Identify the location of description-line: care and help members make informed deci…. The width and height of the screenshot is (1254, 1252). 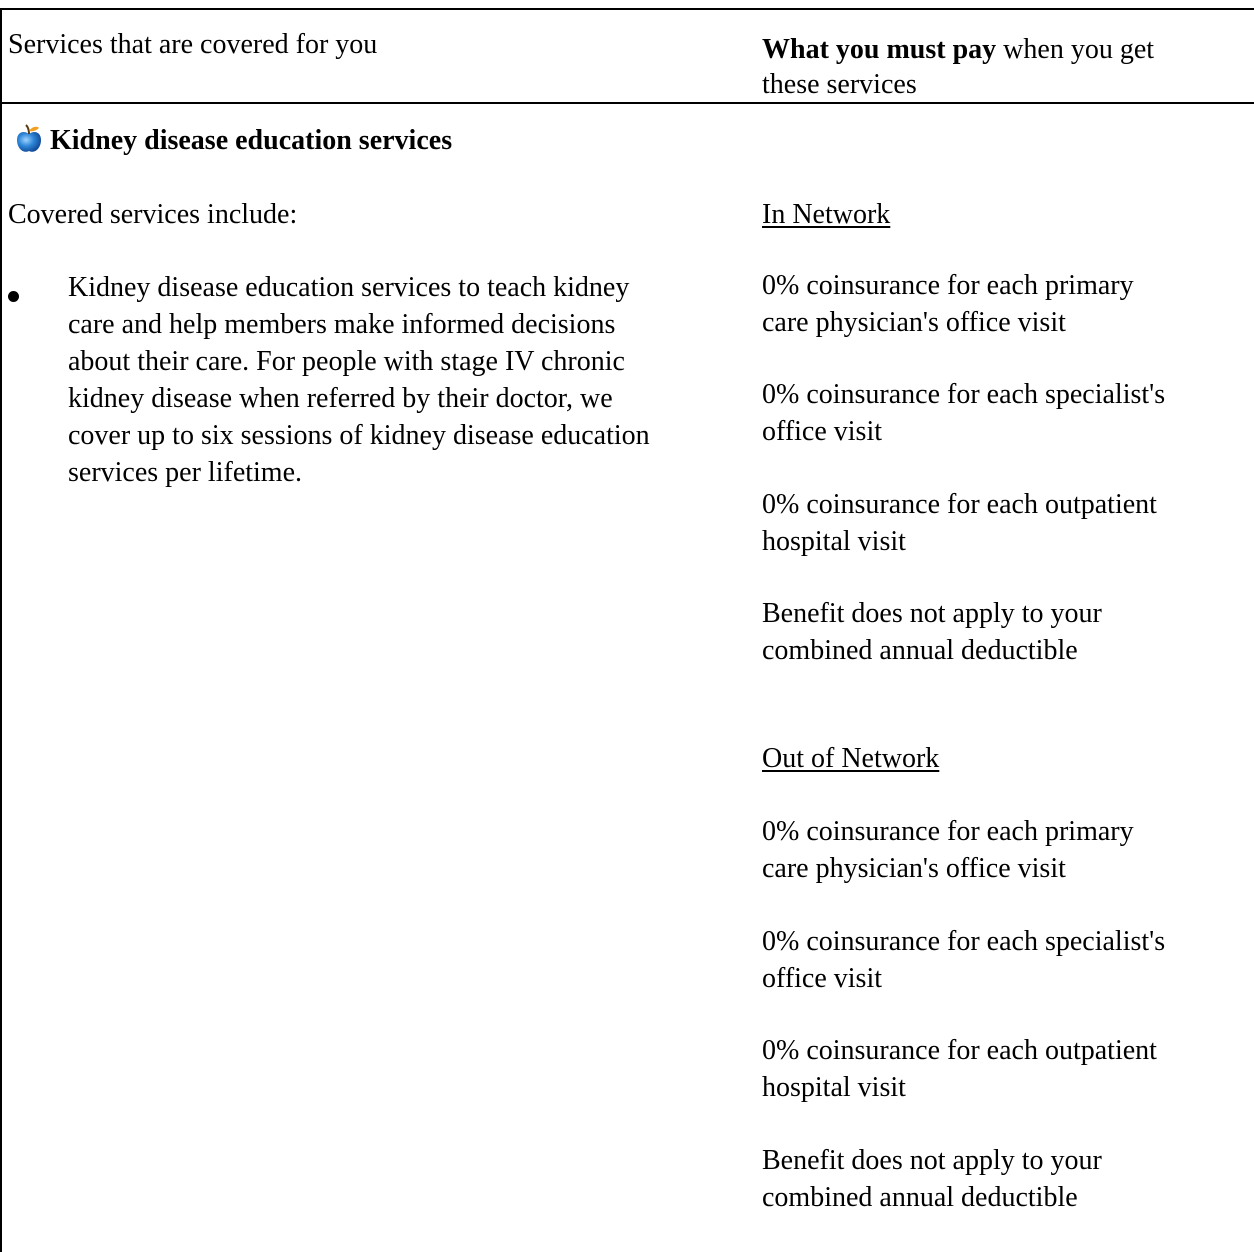
(342, 324).